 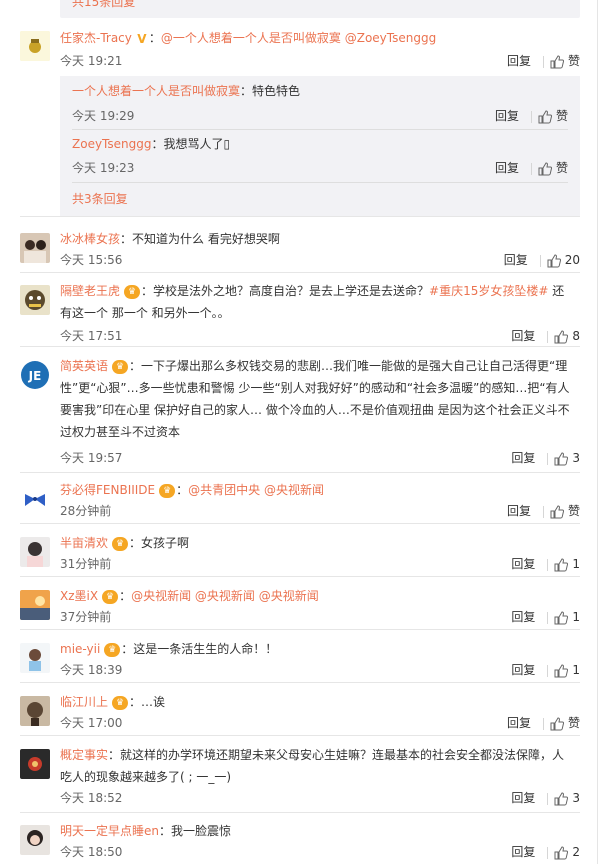 What do you see at coordinates (100, 199) in the screenshot?
I see `more-replies-link: 共3条回复` at bounding box center [100, 199].